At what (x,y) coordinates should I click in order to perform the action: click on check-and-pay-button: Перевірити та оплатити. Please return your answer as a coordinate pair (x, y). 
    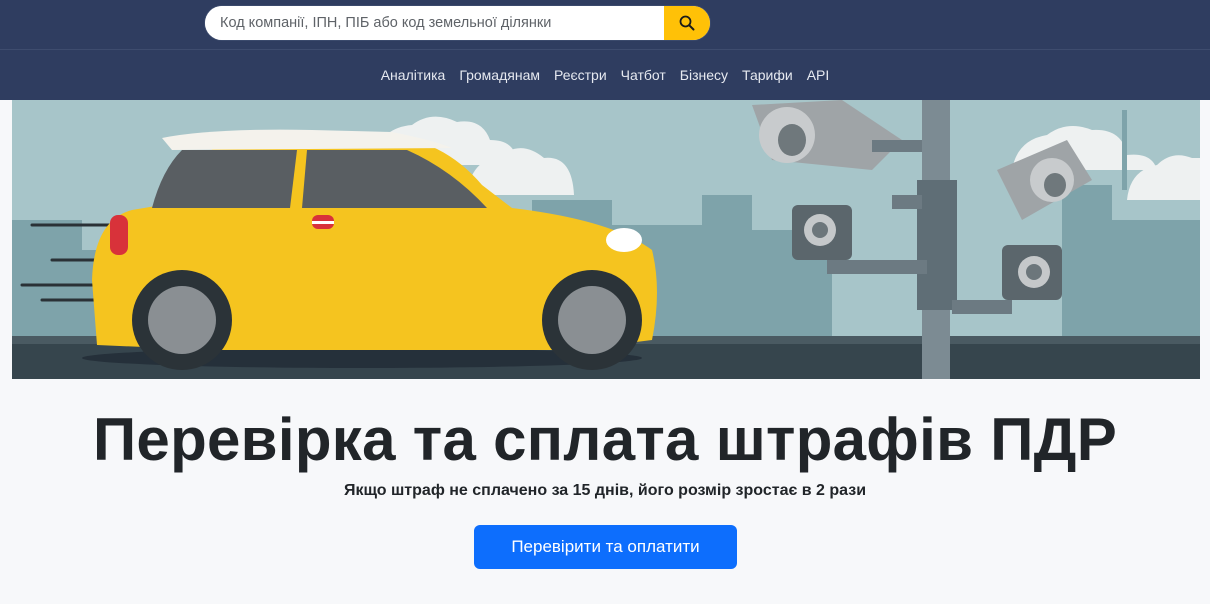
    Looking at the image, I should click on (605, 547).